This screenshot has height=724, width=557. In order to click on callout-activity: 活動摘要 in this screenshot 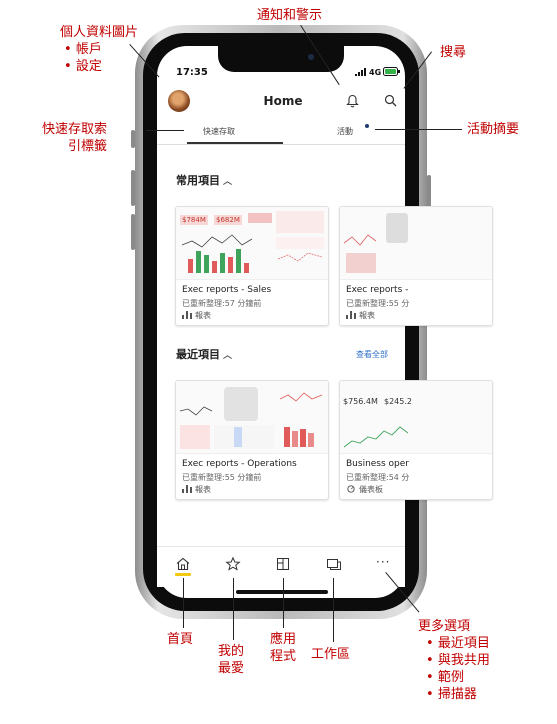, I will do `click(493, 129)`.